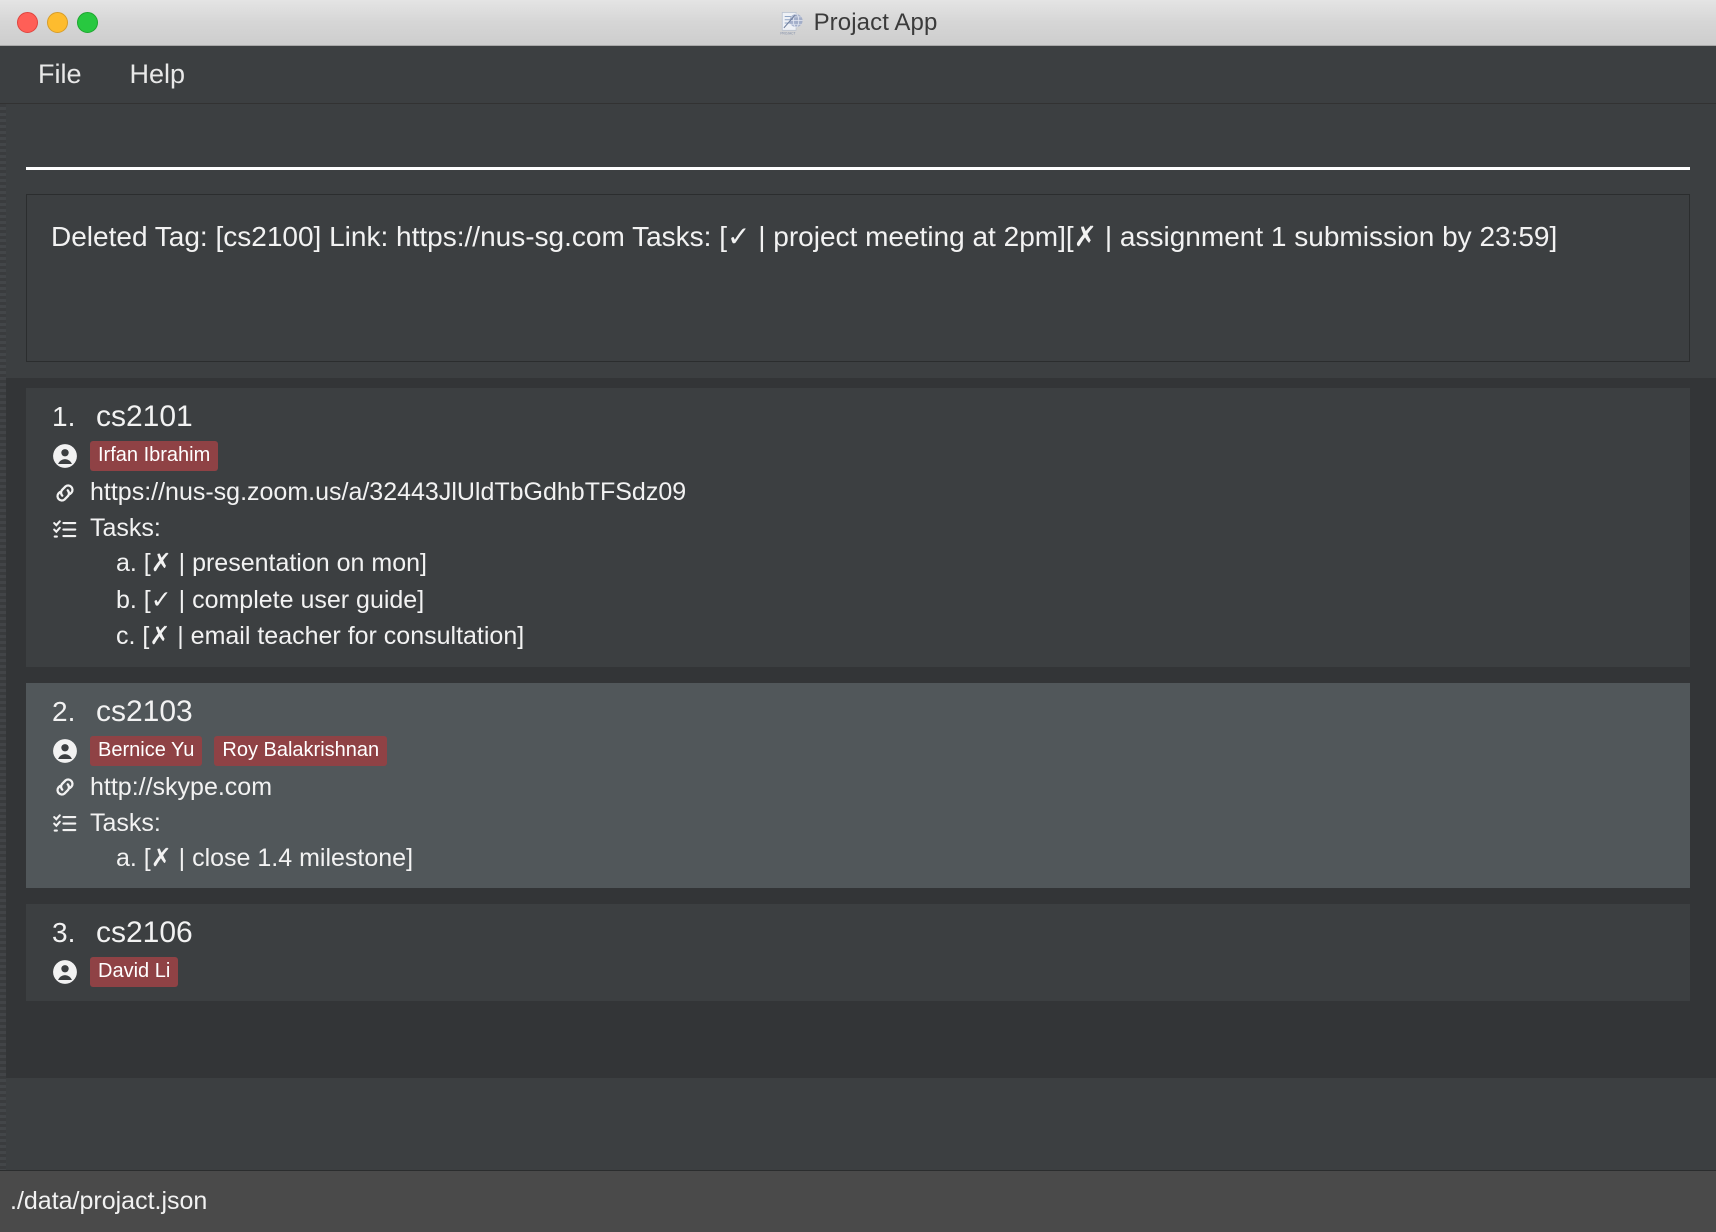  What do you see at coordinates (858, 952) in the screenshot?
I see `project-card: 3. cs2106 David Li` at bounding box center [858, 952].